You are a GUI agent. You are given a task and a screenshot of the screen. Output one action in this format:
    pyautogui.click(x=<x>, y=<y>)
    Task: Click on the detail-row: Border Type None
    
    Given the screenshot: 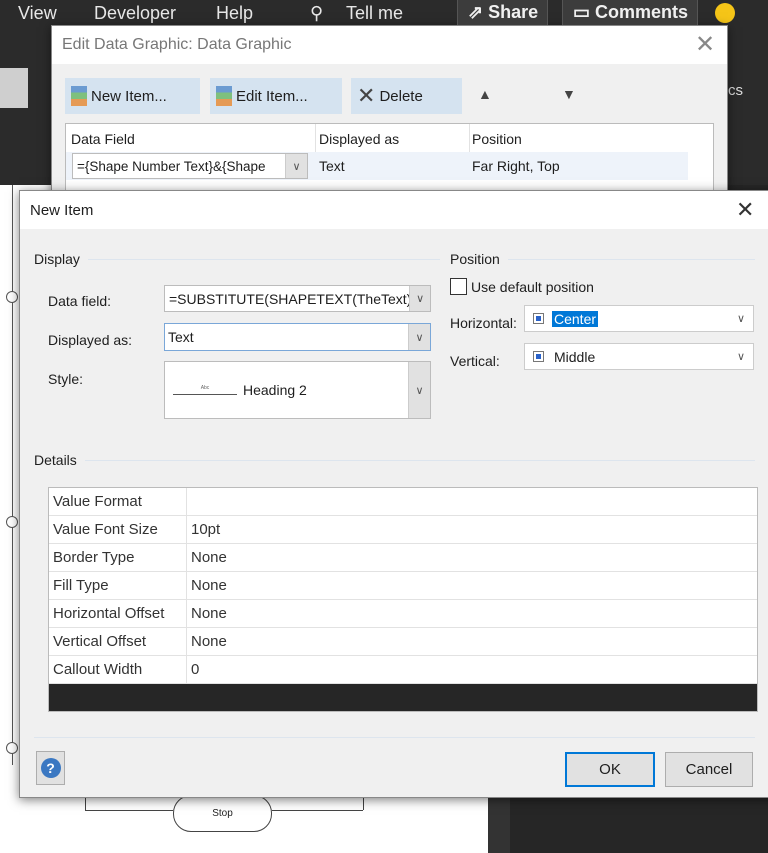 What is the action you would take?
    pyautogui.click(x=403, y=558)
    